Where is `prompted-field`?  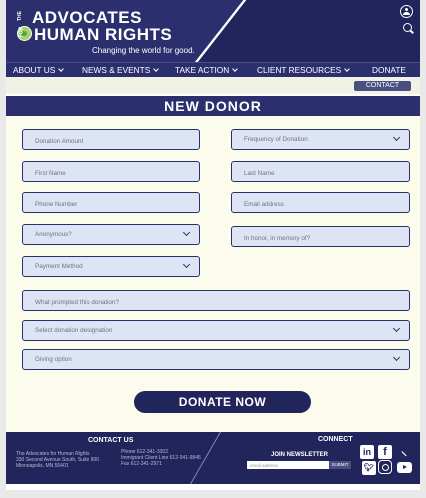 prompted-field is located at coordinates (216, 301).